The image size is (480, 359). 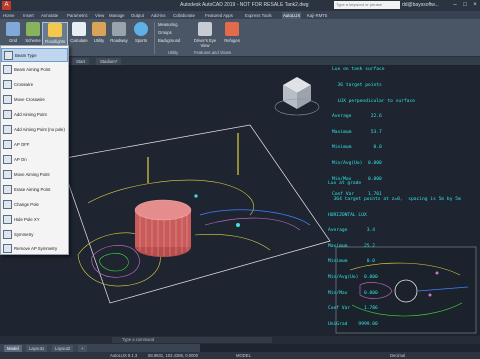 What do you see at coordinates (37, 348) in the screenshot?
I see `layout-tab-layout1: Layout1` at bounding box center [37, 348].